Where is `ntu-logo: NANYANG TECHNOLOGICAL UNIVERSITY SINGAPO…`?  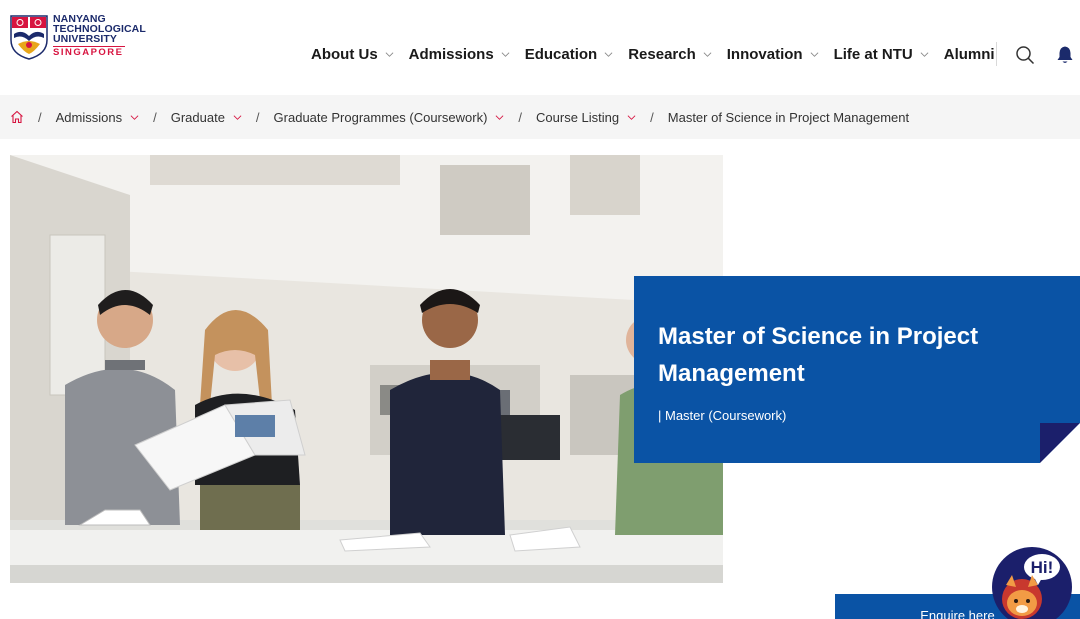
ntu-logo: NANYANG TECHNOLOGICAL UNIVERSITY SINGAPO… is located at coordinates (78, 37).